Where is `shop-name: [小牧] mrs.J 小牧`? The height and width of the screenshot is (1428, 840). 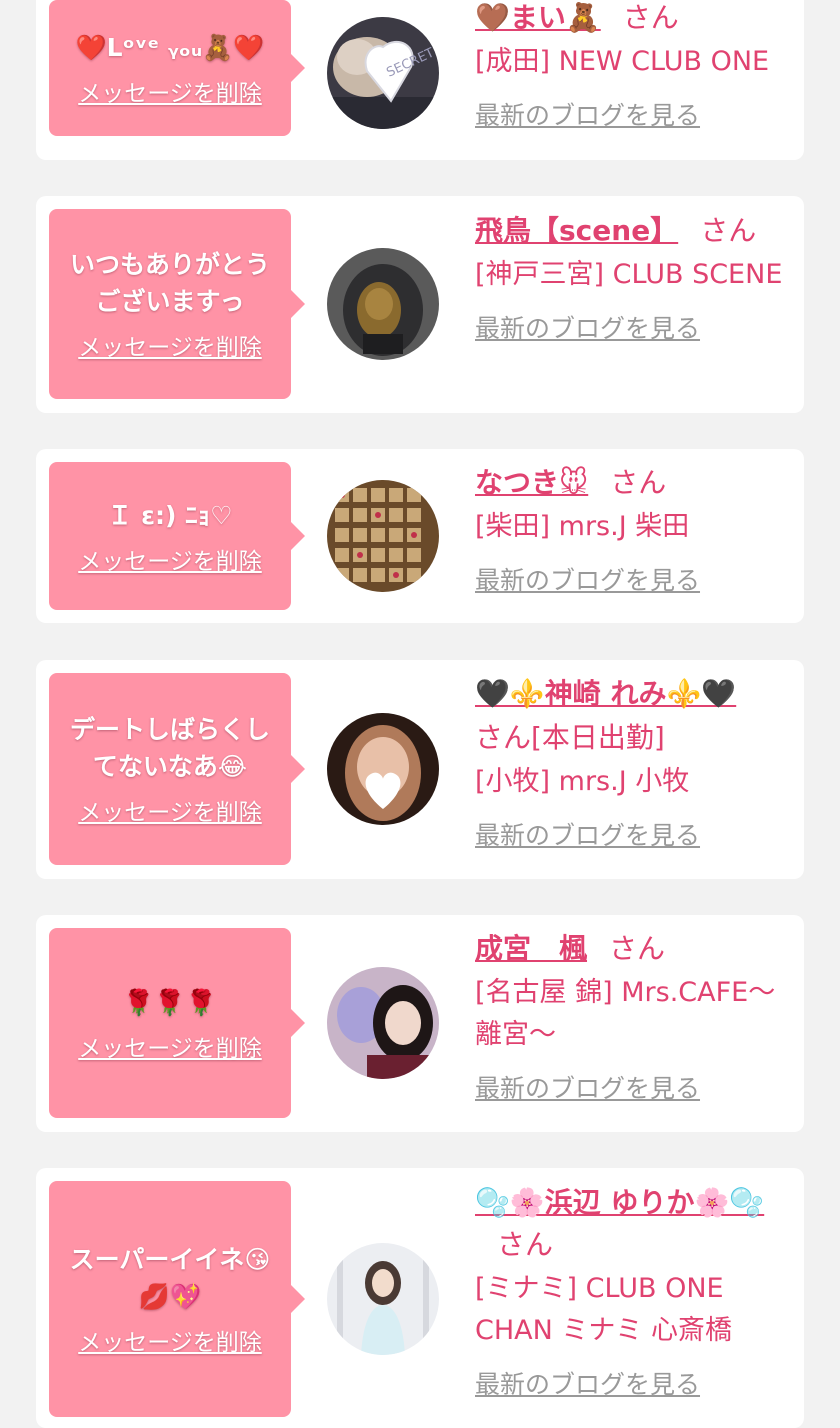 shop-name: [小牧] mrs.J 小牧 is located at coordinates (582, 781).